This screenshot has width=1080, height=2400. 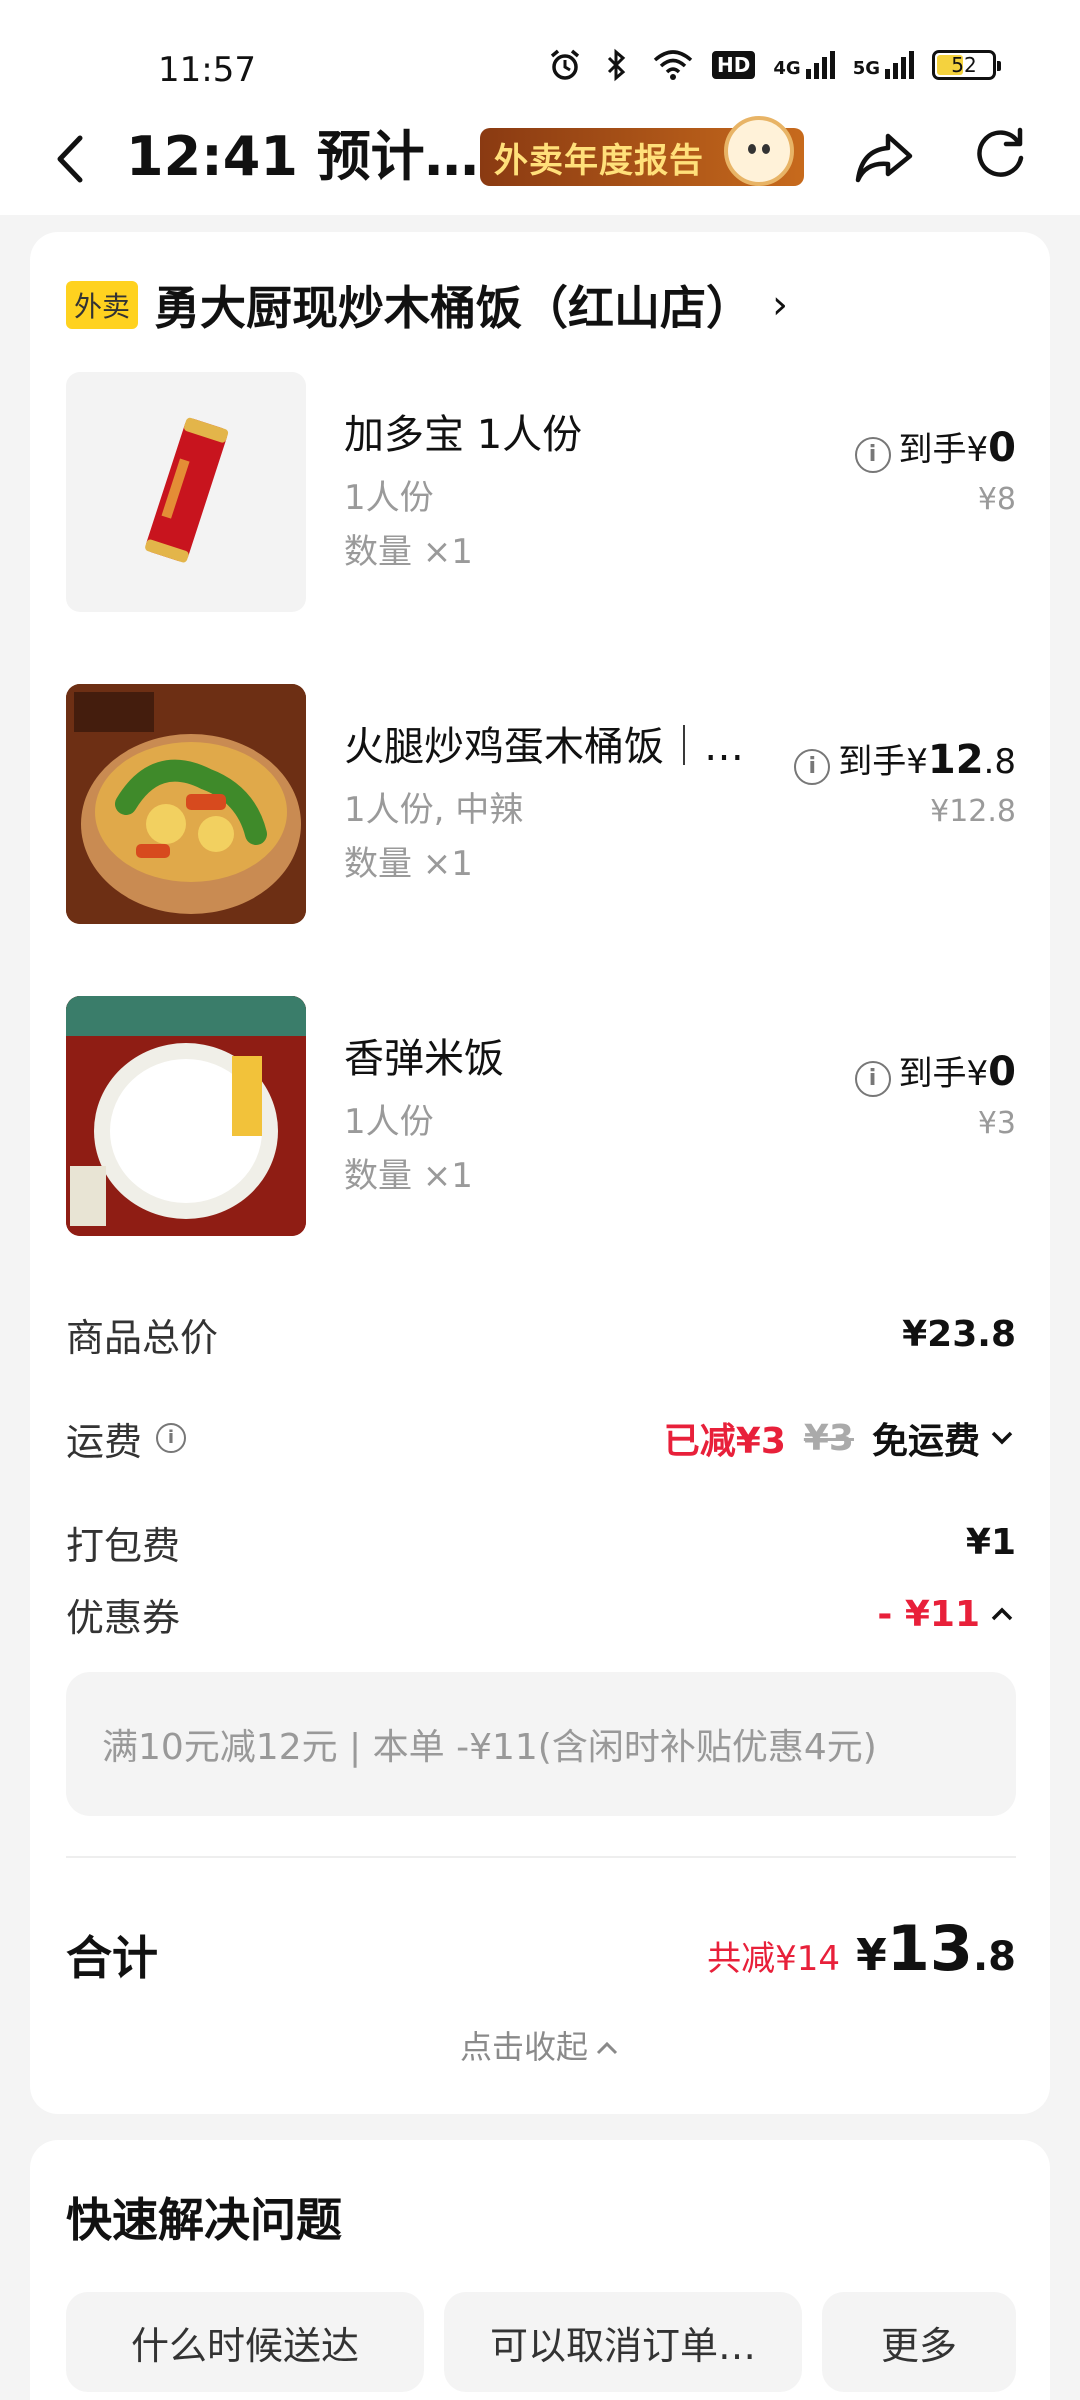 I want to click on coupon-row: 优惠券 - ¥11, so click(x=541, y=1614).